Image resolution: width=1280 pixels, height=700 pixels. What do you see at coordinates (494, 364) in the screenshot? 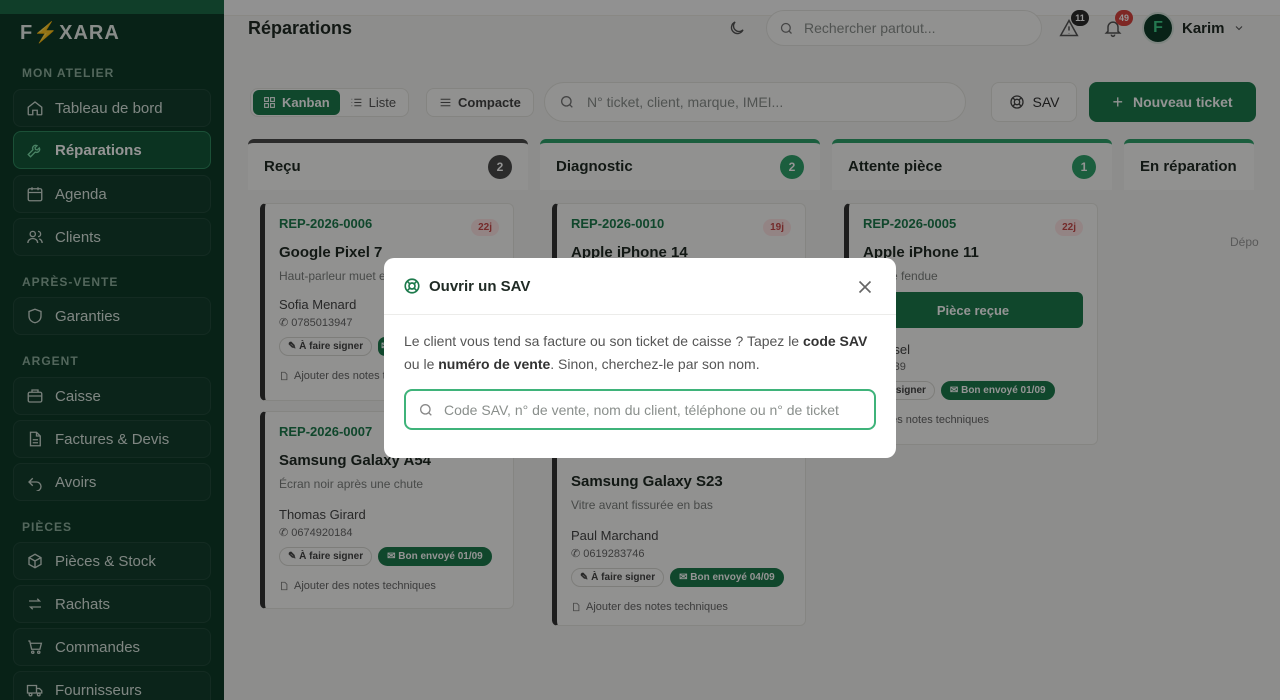
I see `modal-bold-2: numéro de vente` at bounding box center [494, 364].